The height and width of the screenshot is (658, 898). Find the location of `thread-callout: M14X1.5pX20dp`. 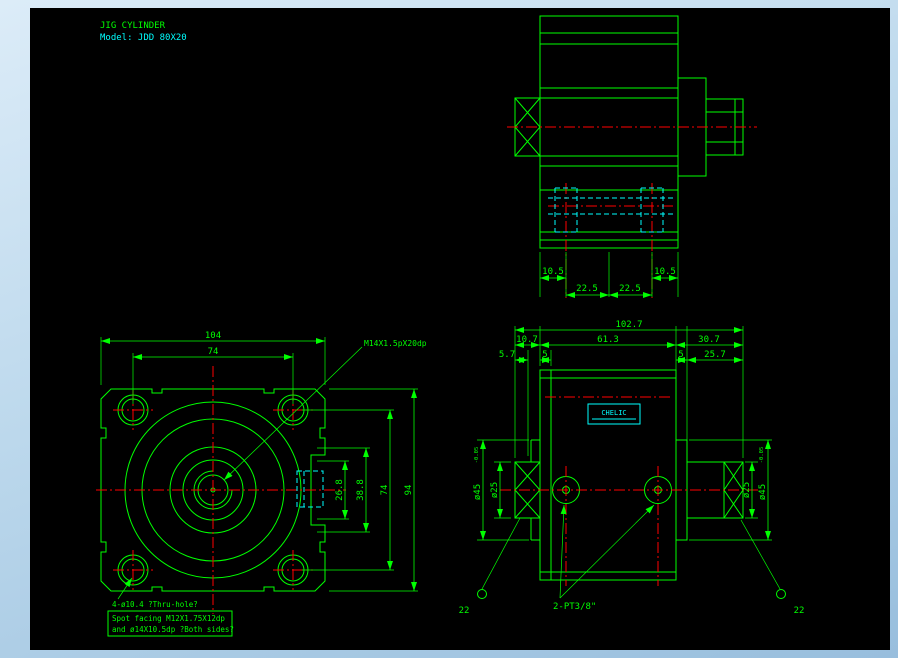

thread-callout: M14X1.5pX20dp is located at coordinates (395, 343).